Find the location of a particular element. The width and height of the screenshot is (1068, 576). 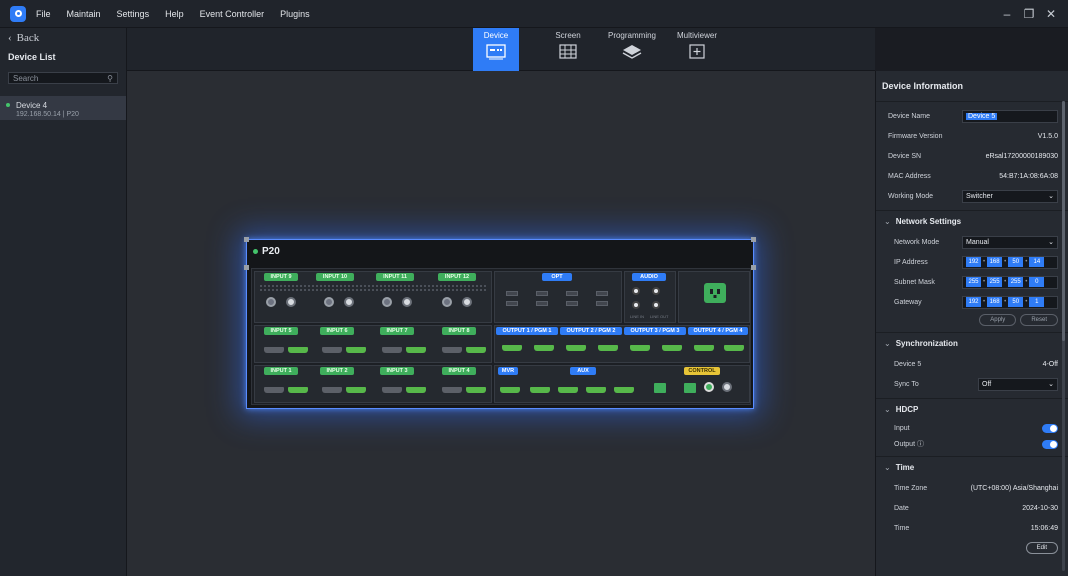

restore-icon: ❐ is located at coordinates (1029, 14).